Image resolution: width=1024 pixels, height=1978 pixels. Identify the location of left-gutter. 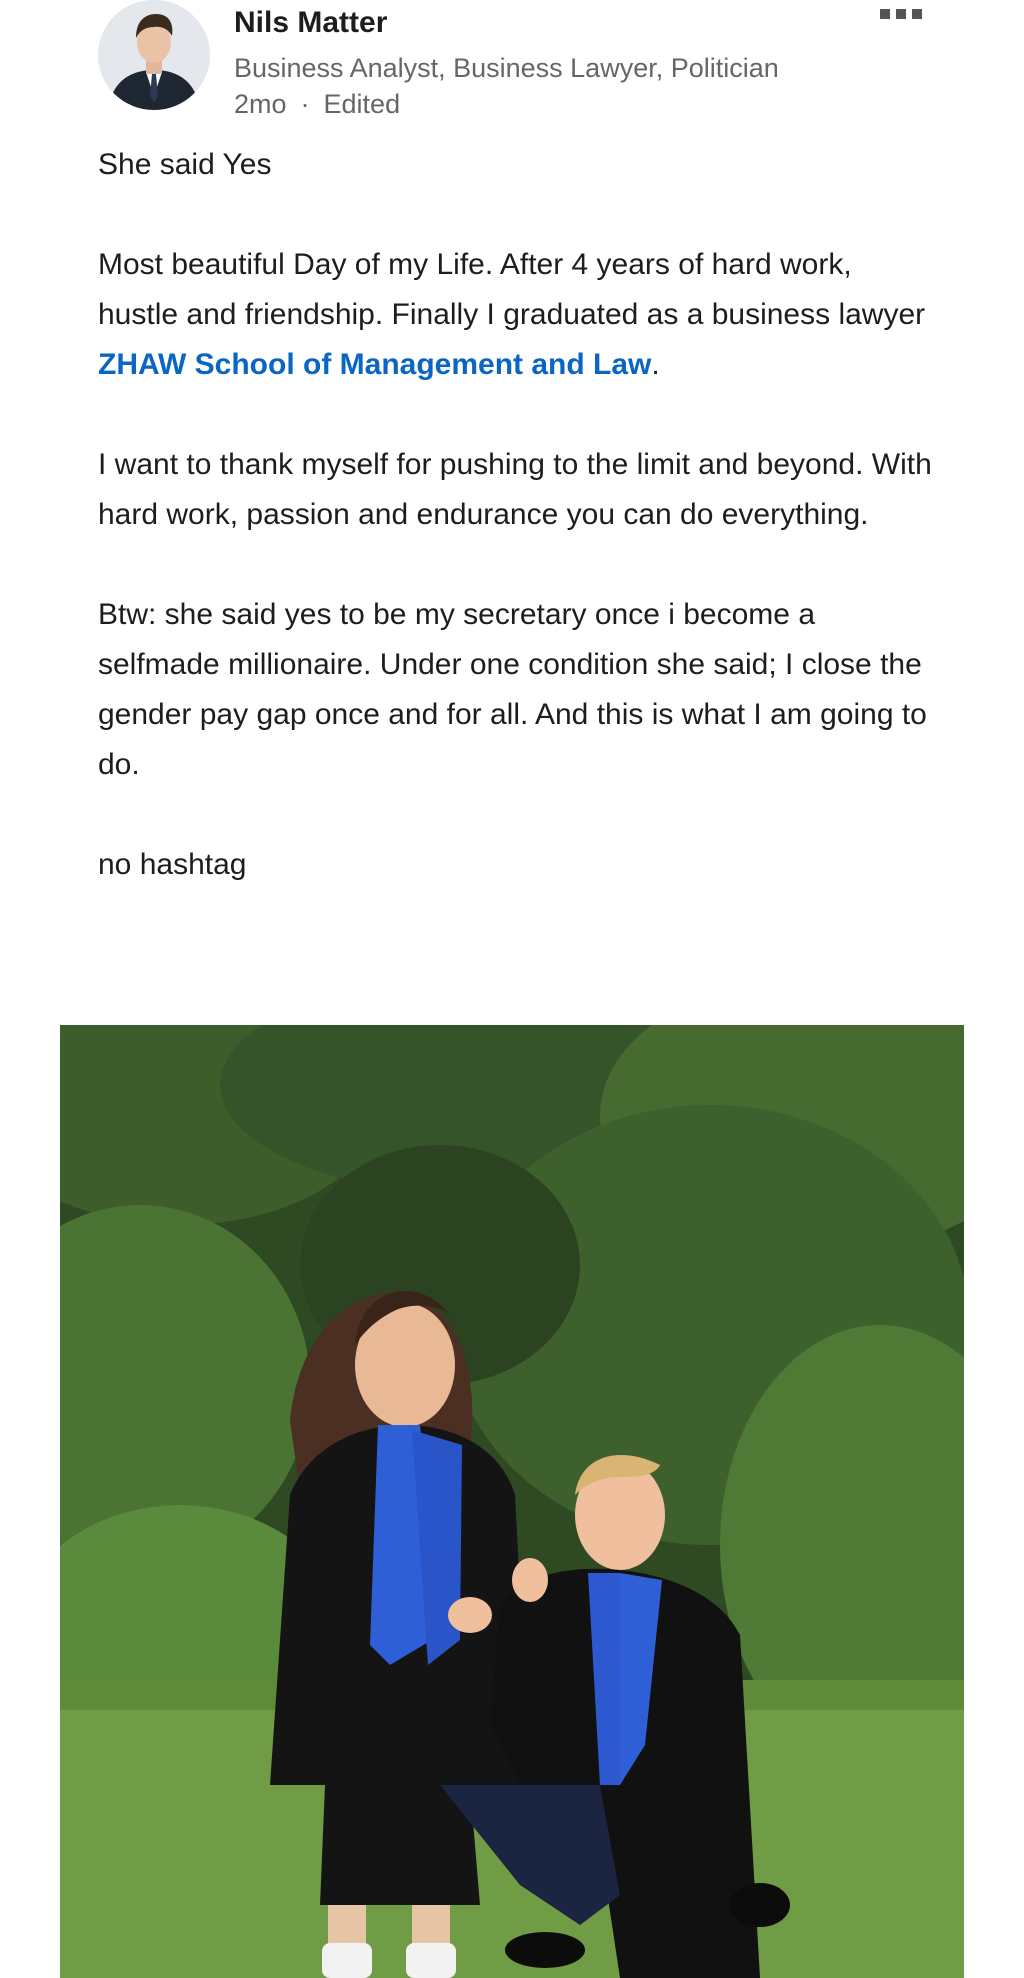
(30, 989).